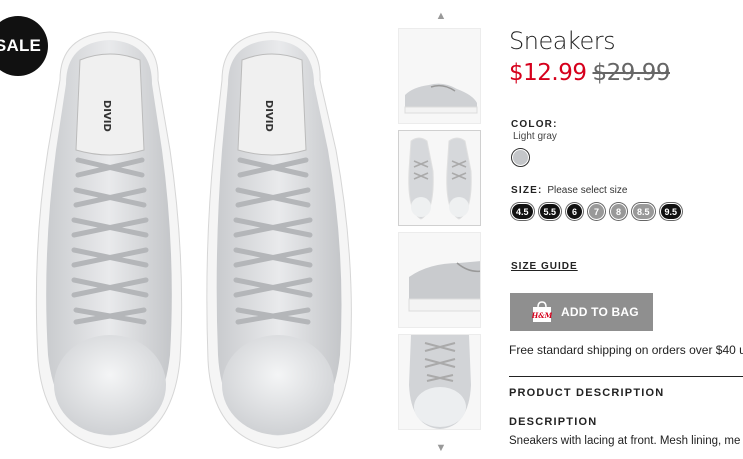  Describe the element at coordinates (550, 211) in the screenshot. I see `size-option: 5.5` at that location.